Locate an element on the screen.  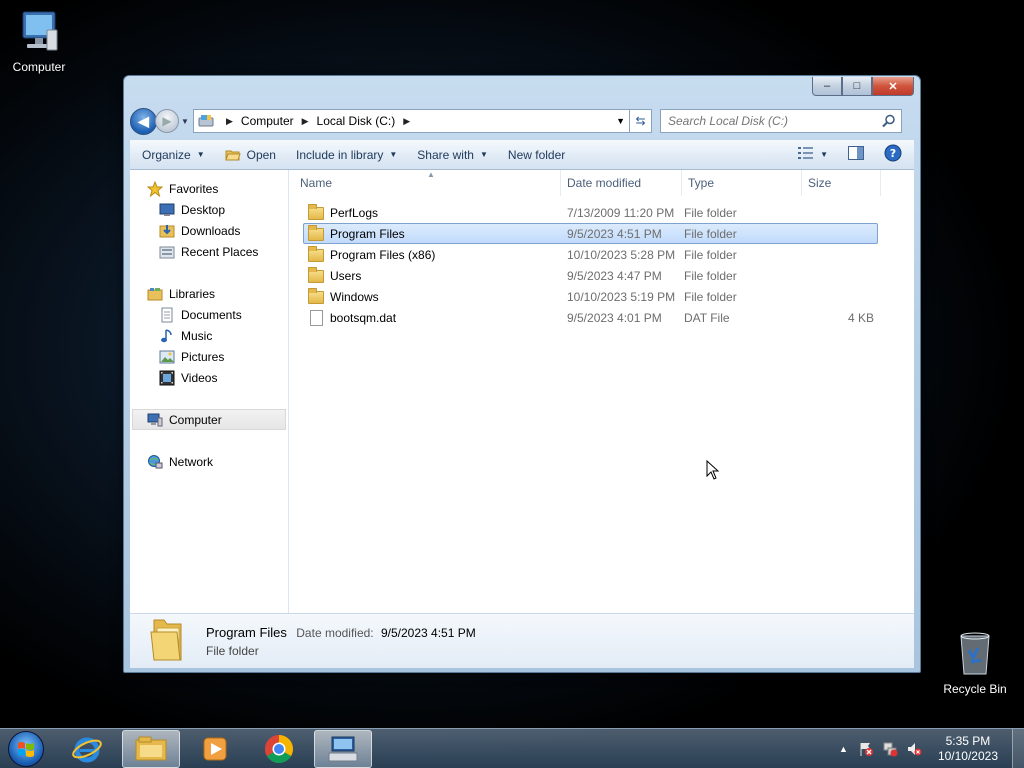
details-type: File folder is located at coordinates (232, 650).